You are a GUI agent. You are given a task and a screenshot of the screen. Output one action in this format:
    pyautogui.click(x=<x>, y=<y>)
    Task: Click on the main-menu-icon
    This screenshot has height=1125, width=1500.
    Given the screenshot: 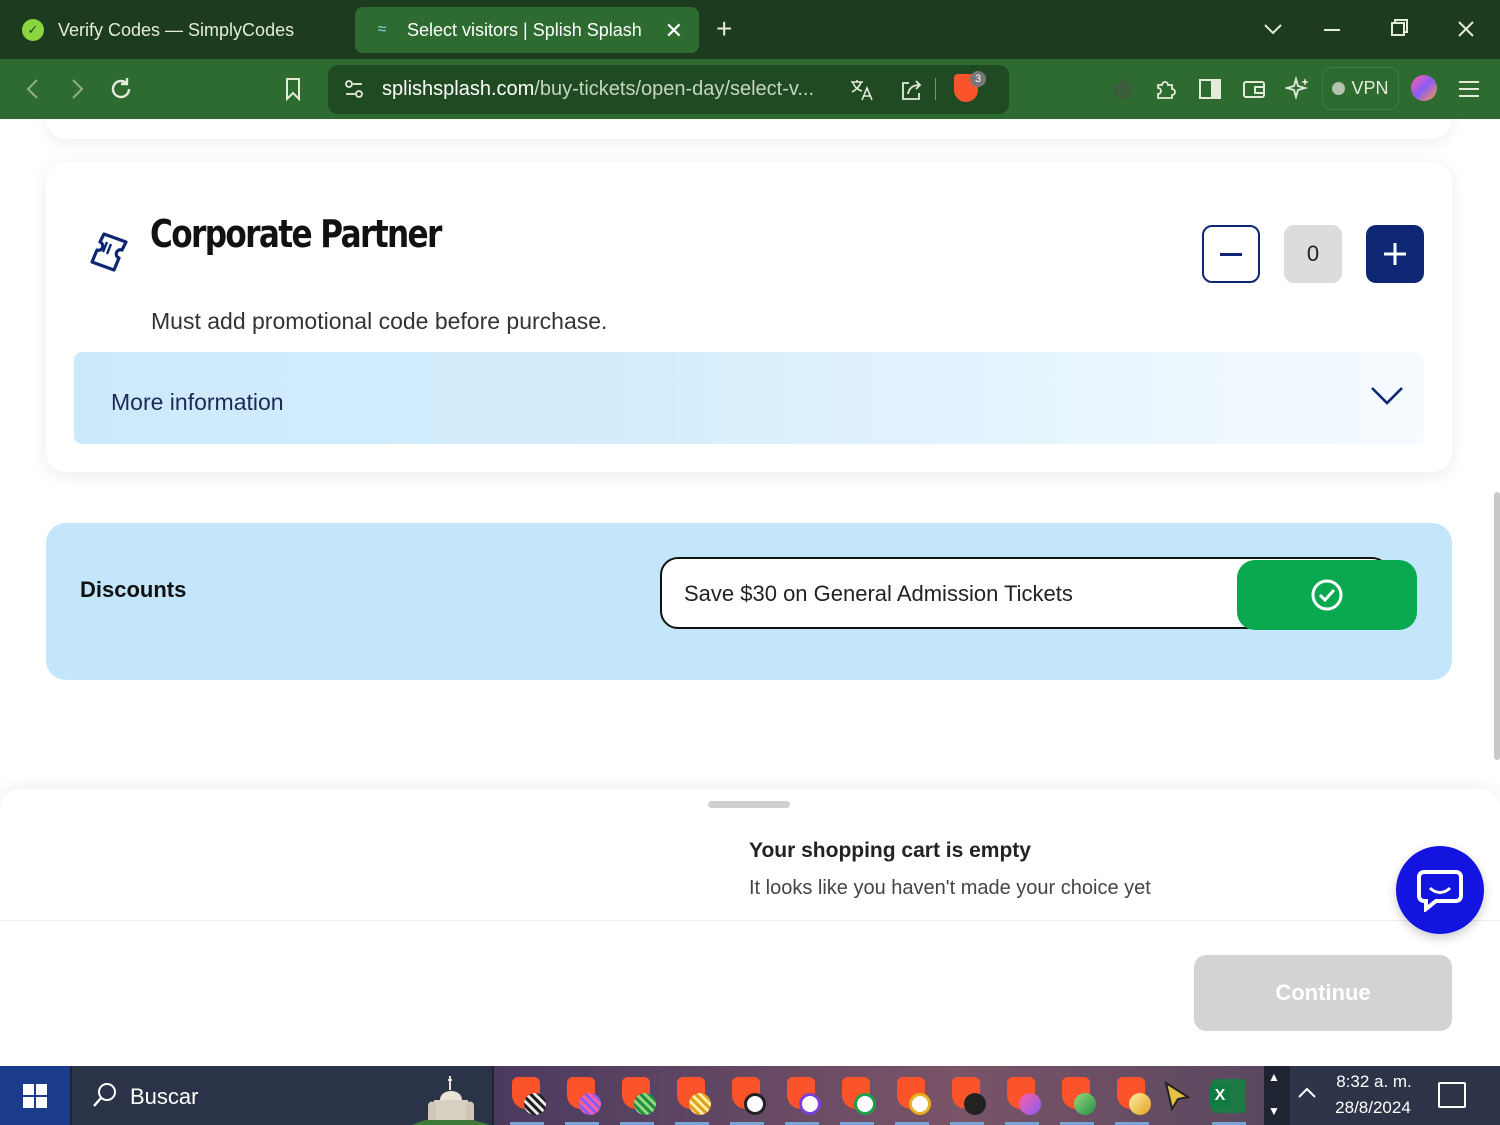 What is the action you would take?
    pyautogui.click(x=1469, y=89)
    